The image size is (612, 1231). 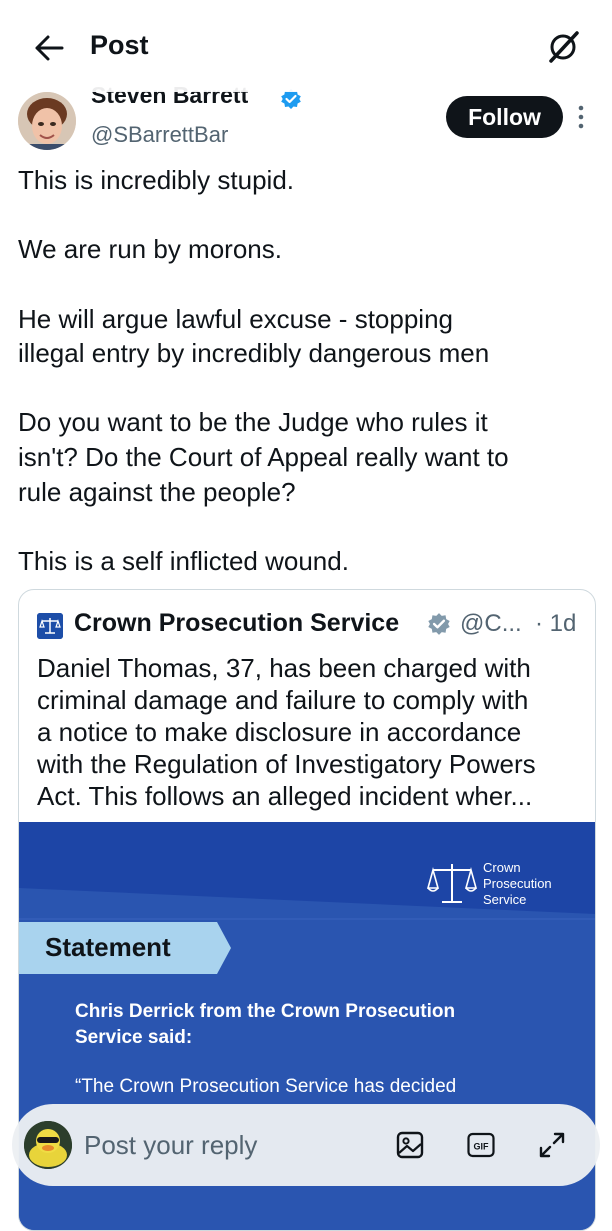 I want to click on tweet-text-line: He will argue lawful excuse - stopping, so click(x=235, y=319).